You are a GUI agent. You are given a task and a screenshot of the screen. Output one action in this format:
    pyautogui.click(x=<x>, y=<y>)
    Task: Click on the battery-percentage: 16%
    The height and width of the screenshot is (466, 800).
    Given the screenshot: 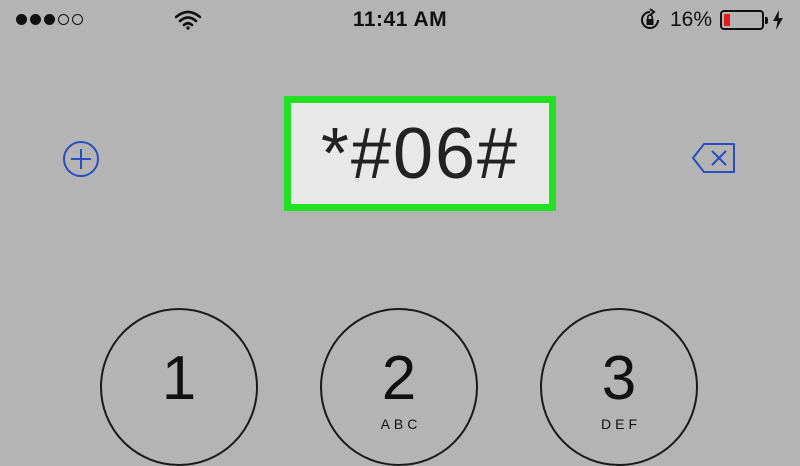 What is the action you would take?
    pyautogui.click(x=690, y=19)
    